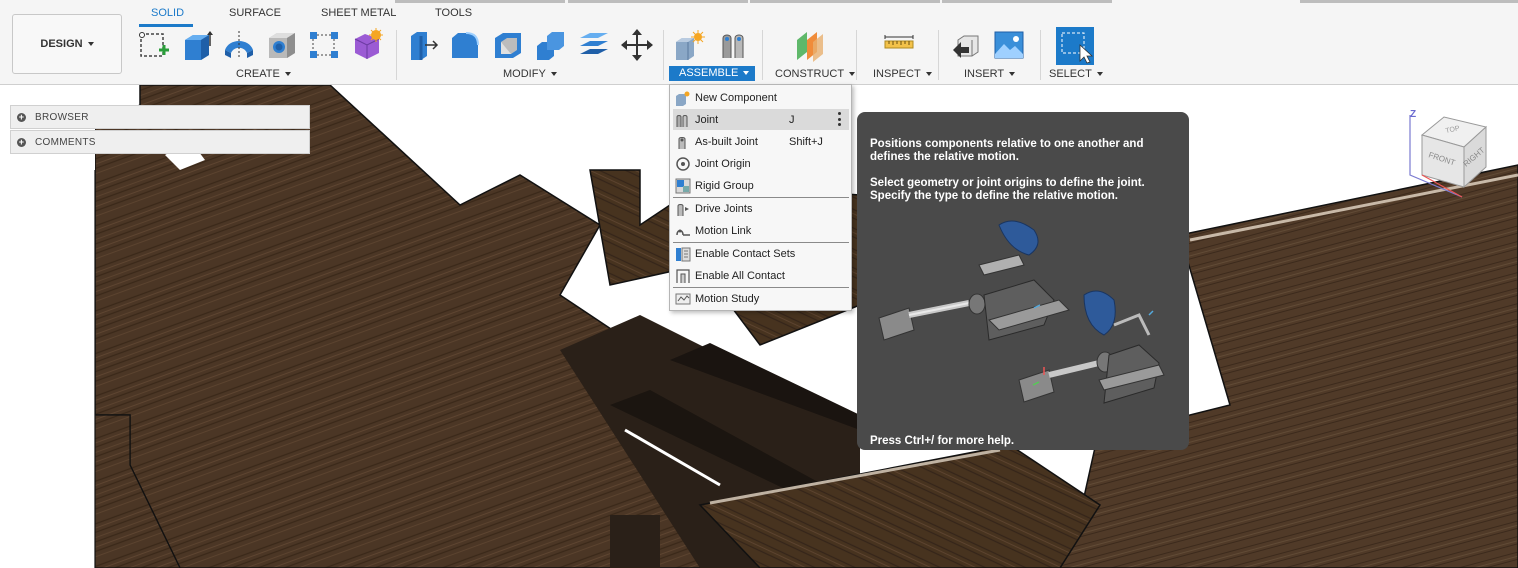 The width and height of the screenshot is (1518, 568). What do you see at coordinates (761, 163) in the screenshot?
I see `menu-item-joint-origin: Joint Origin` at bounding box center [761, 163].